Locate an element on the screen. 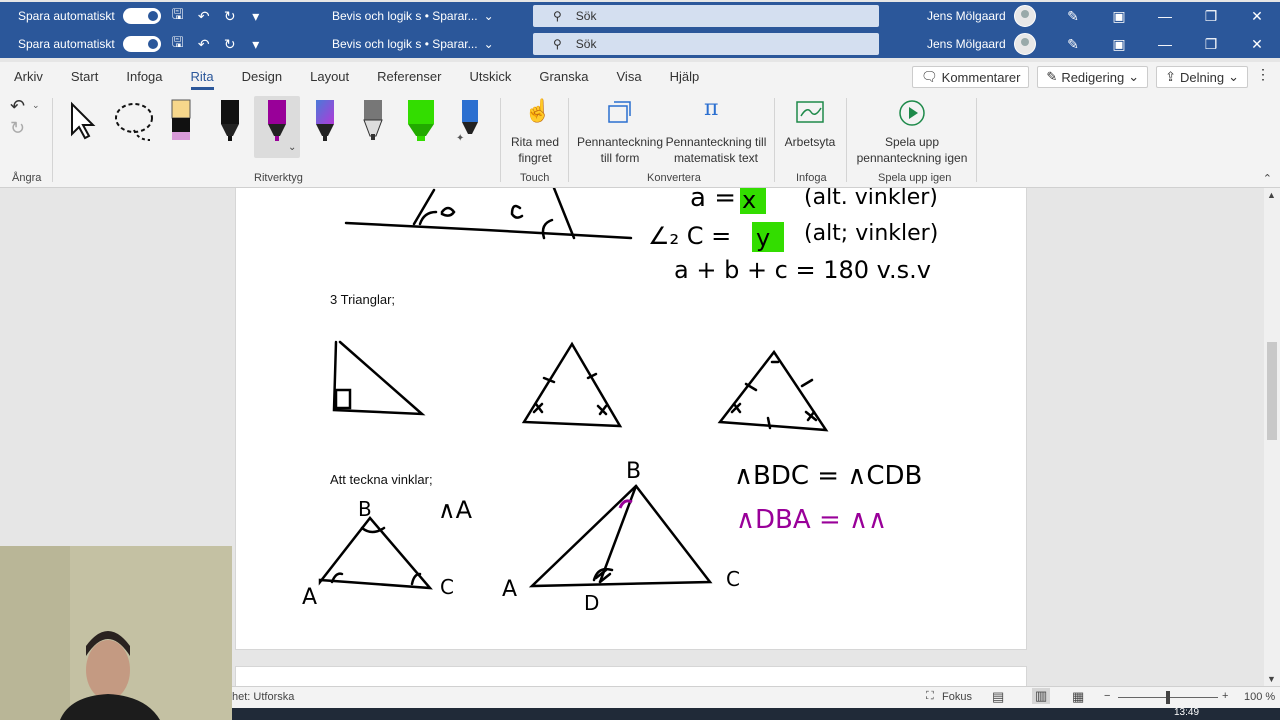 This screenshot has height=720, width=1280. undo-group-label: Ångra is located at coordinates (27, 178).